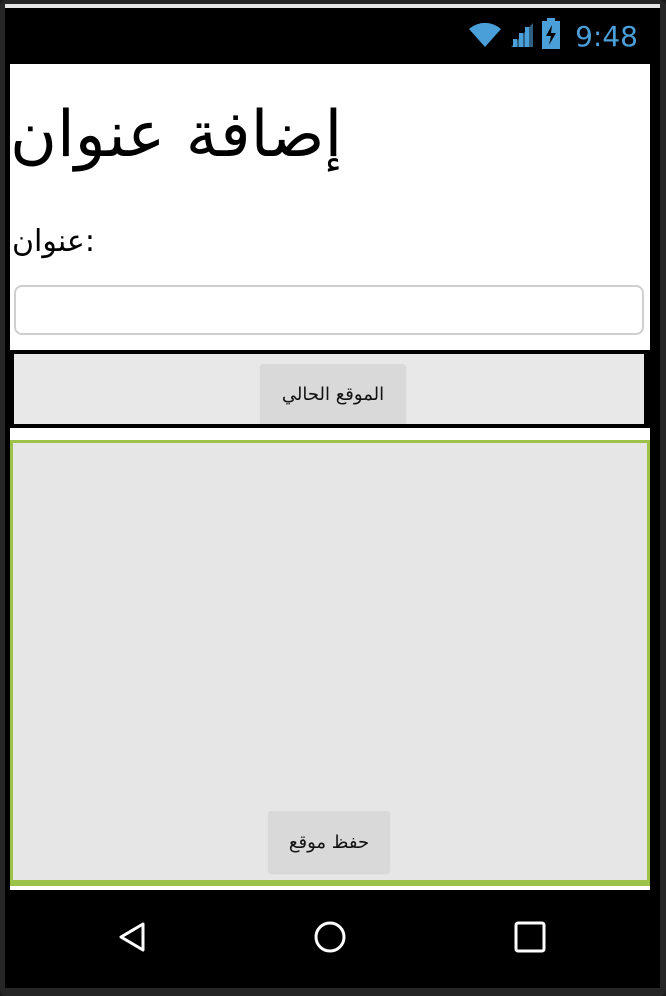 This screenshot has height=996, width=666. Describe the element at coordinates (176, 135) in the screenshot. I see `page-title: إضافة عنوان` at that location.